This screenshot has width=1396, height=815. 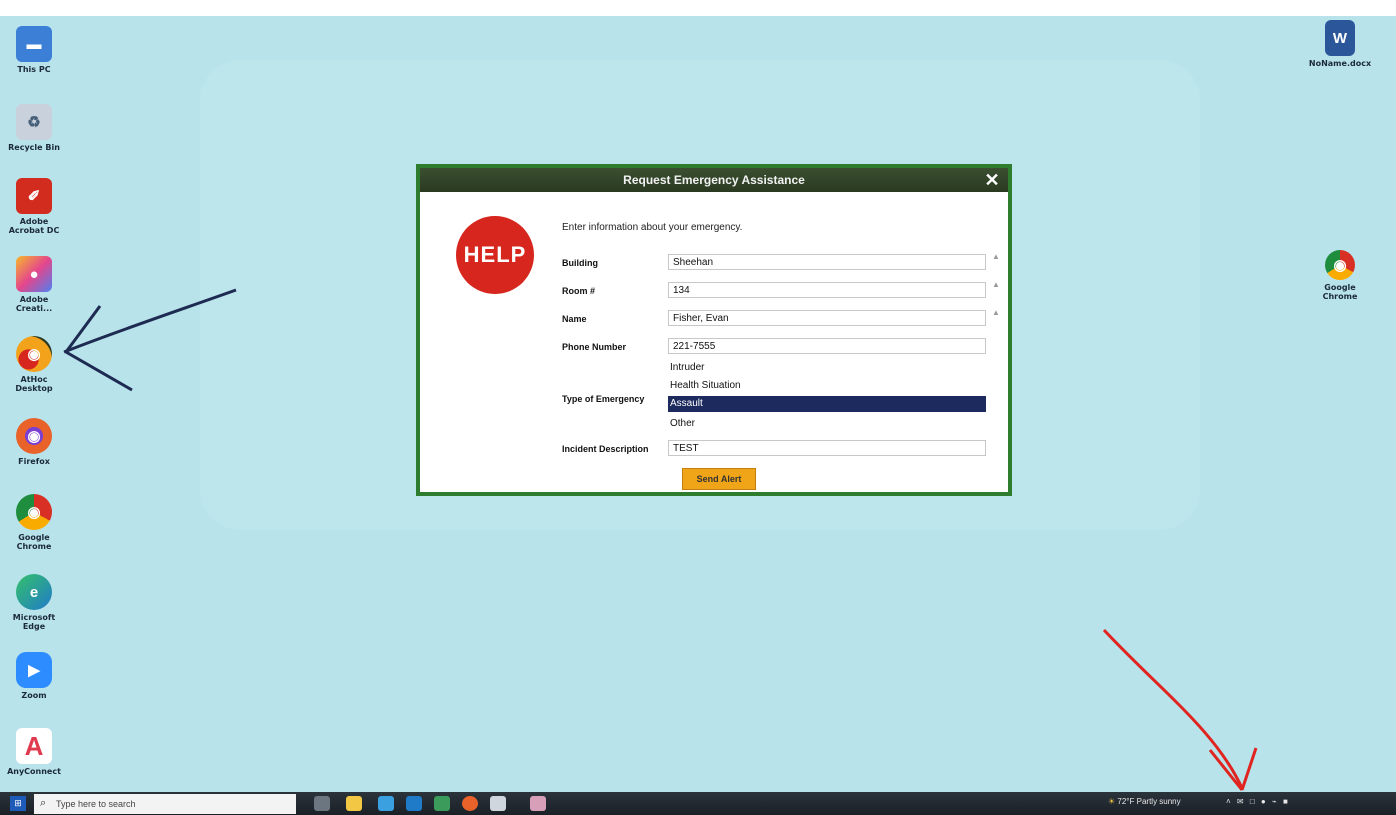 What do you see at coordinates (498, 803) in the screenshot?
I see `pinned-app-icon` at bounding box center [498, 803].